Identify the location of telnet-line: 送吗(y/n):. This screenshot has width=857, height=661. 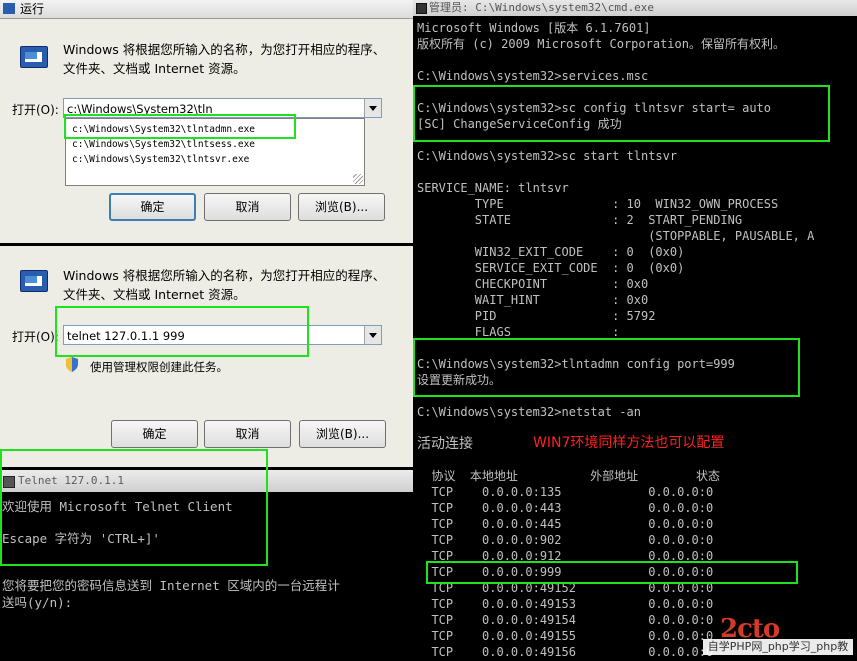
(37, 602).